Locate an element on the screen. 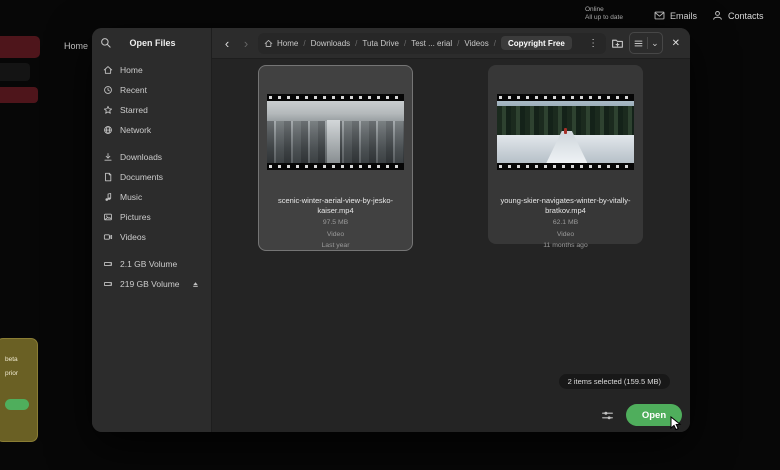  sidebar-label: Starred is located at coordinates (134, 110).